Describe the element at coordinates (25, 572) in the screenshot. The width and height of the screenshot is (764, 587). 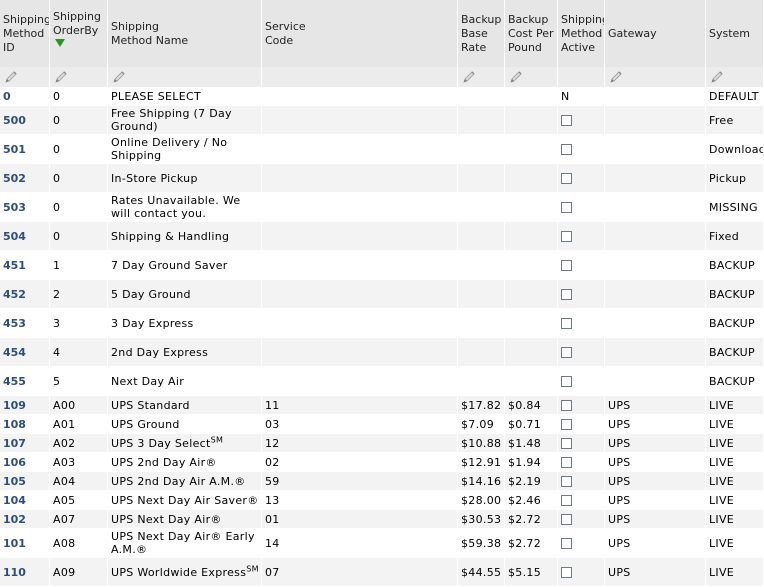
I see `cell-method-id: 110` at that location.